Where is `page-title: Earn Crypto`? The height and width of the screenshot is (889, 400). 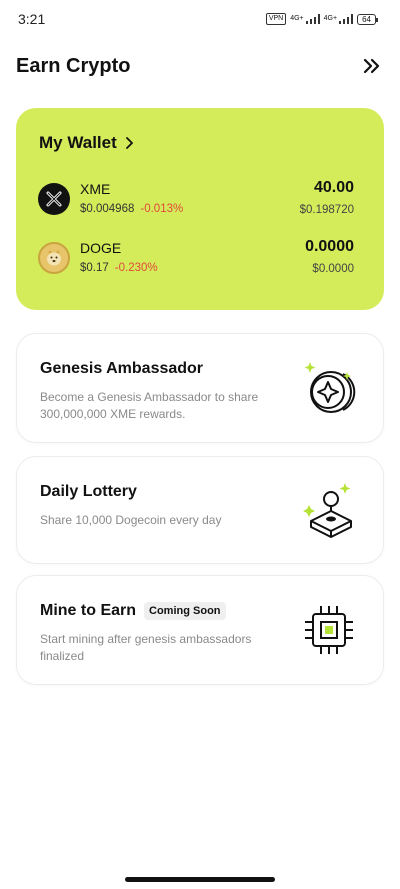
page-title: Earn Crypto is located at coordinates (73, 66).